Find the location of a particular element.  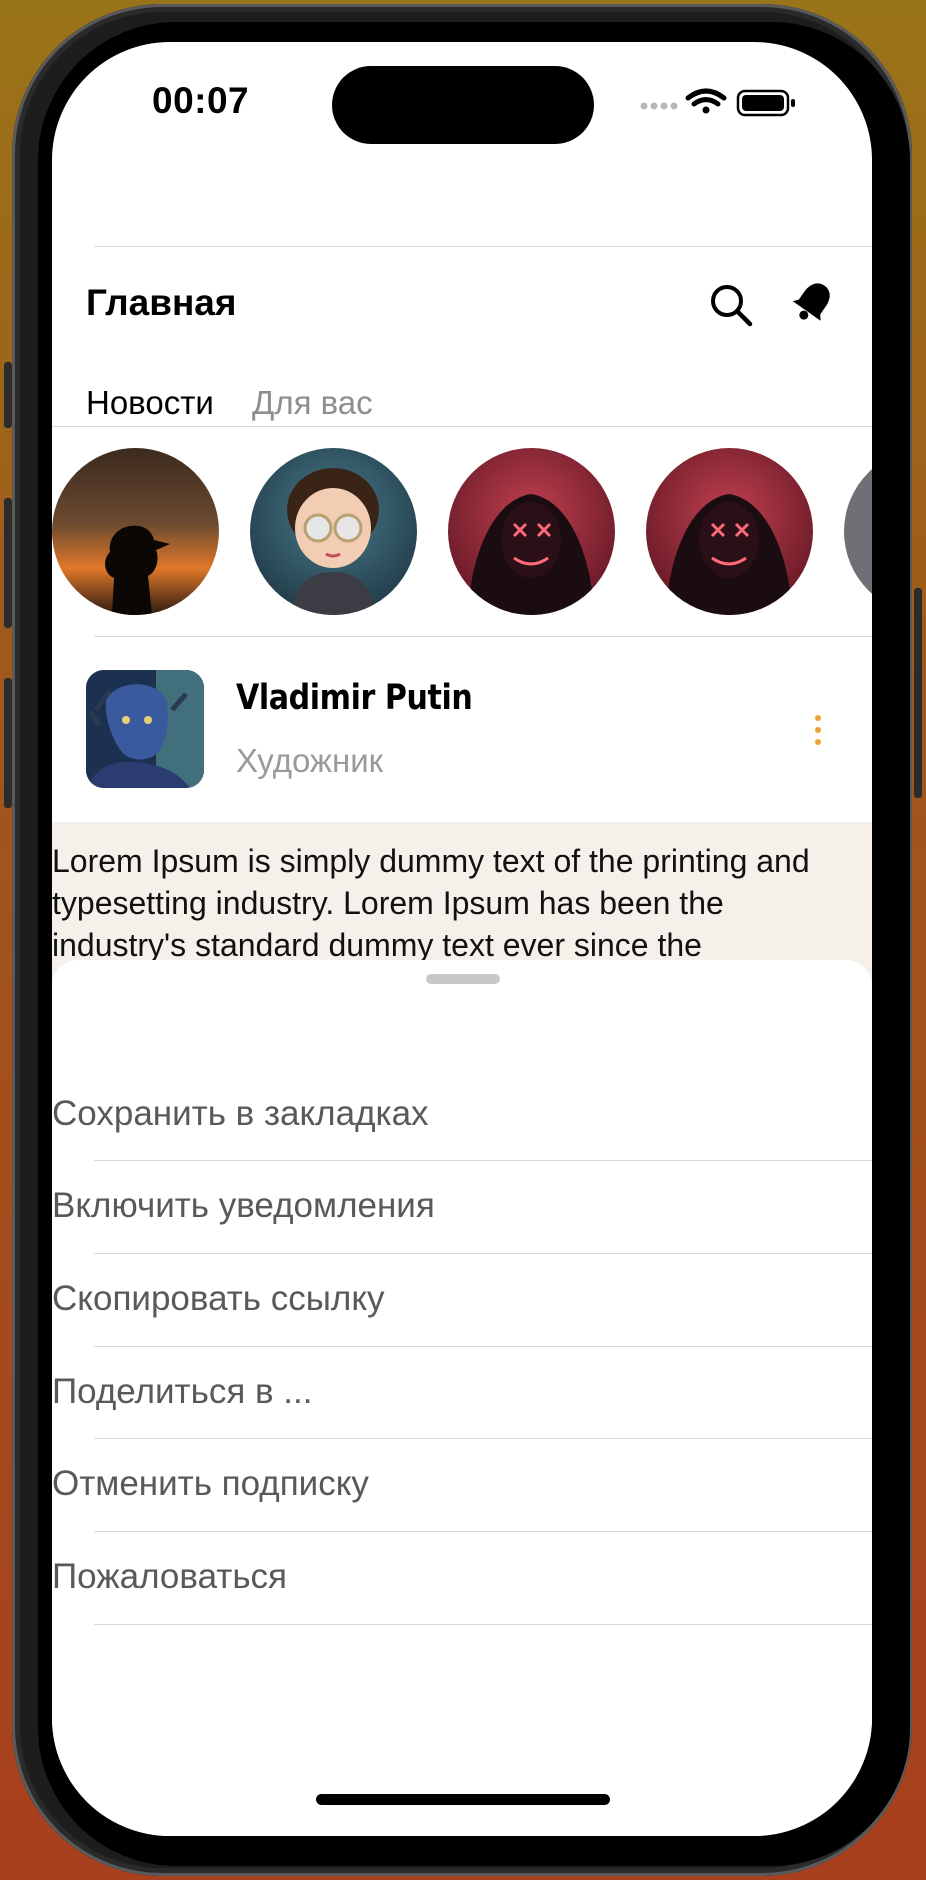

menu-item-unsubscribe: Отменить подписку is located at coordinates (210, 1484).